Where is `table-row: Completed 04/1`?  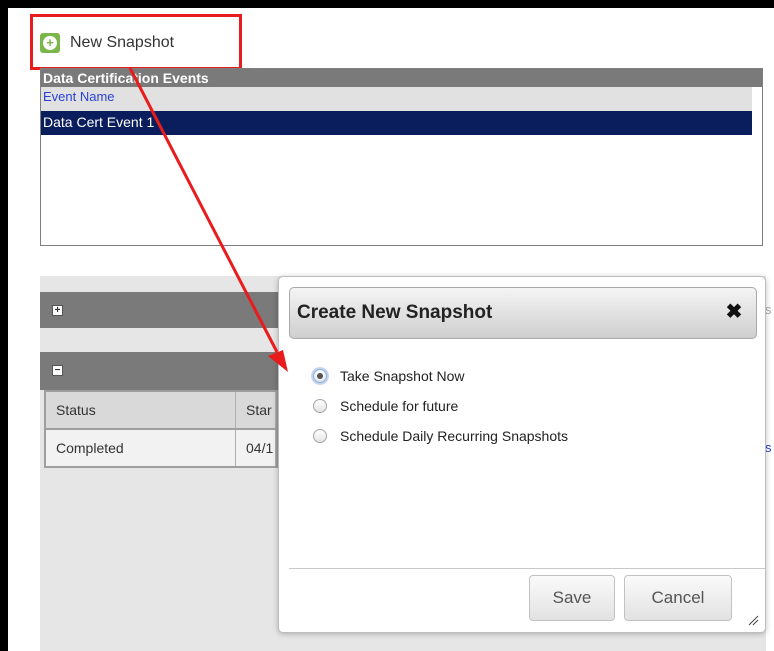 table-row: Completed 04/1 is located at coordinates (161, 448).